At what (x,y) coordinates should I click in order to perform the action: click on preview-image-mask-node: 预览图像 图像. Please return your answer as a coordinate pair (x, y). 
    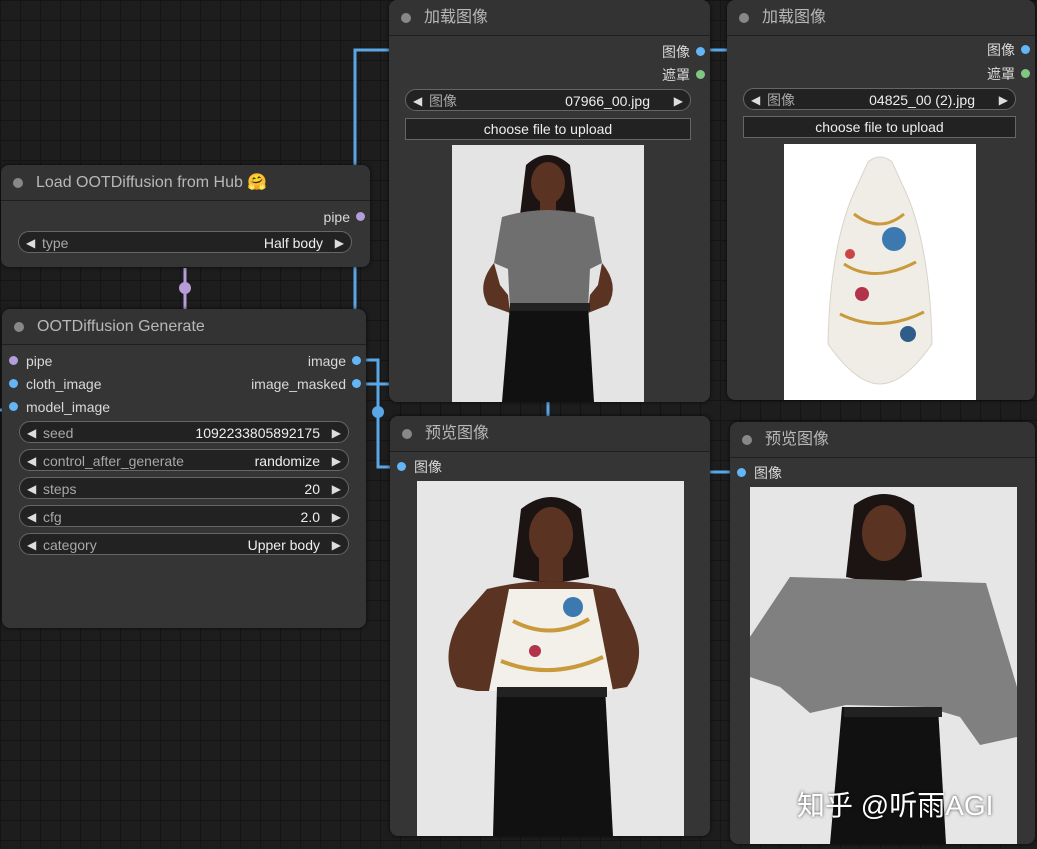
    Looking at the image, I should click on (882, 633).